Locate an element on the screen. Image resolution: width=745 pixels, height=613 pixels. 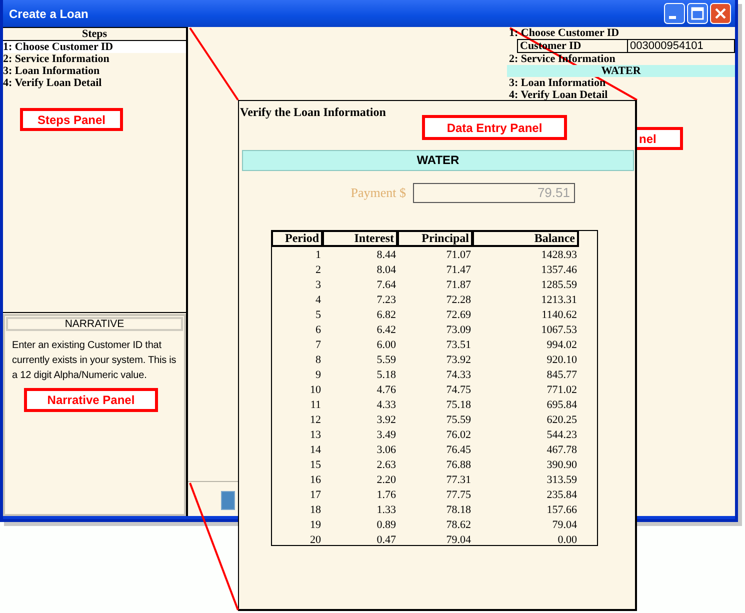
table-cell-text: 15 is located at coordinates (315, 465).